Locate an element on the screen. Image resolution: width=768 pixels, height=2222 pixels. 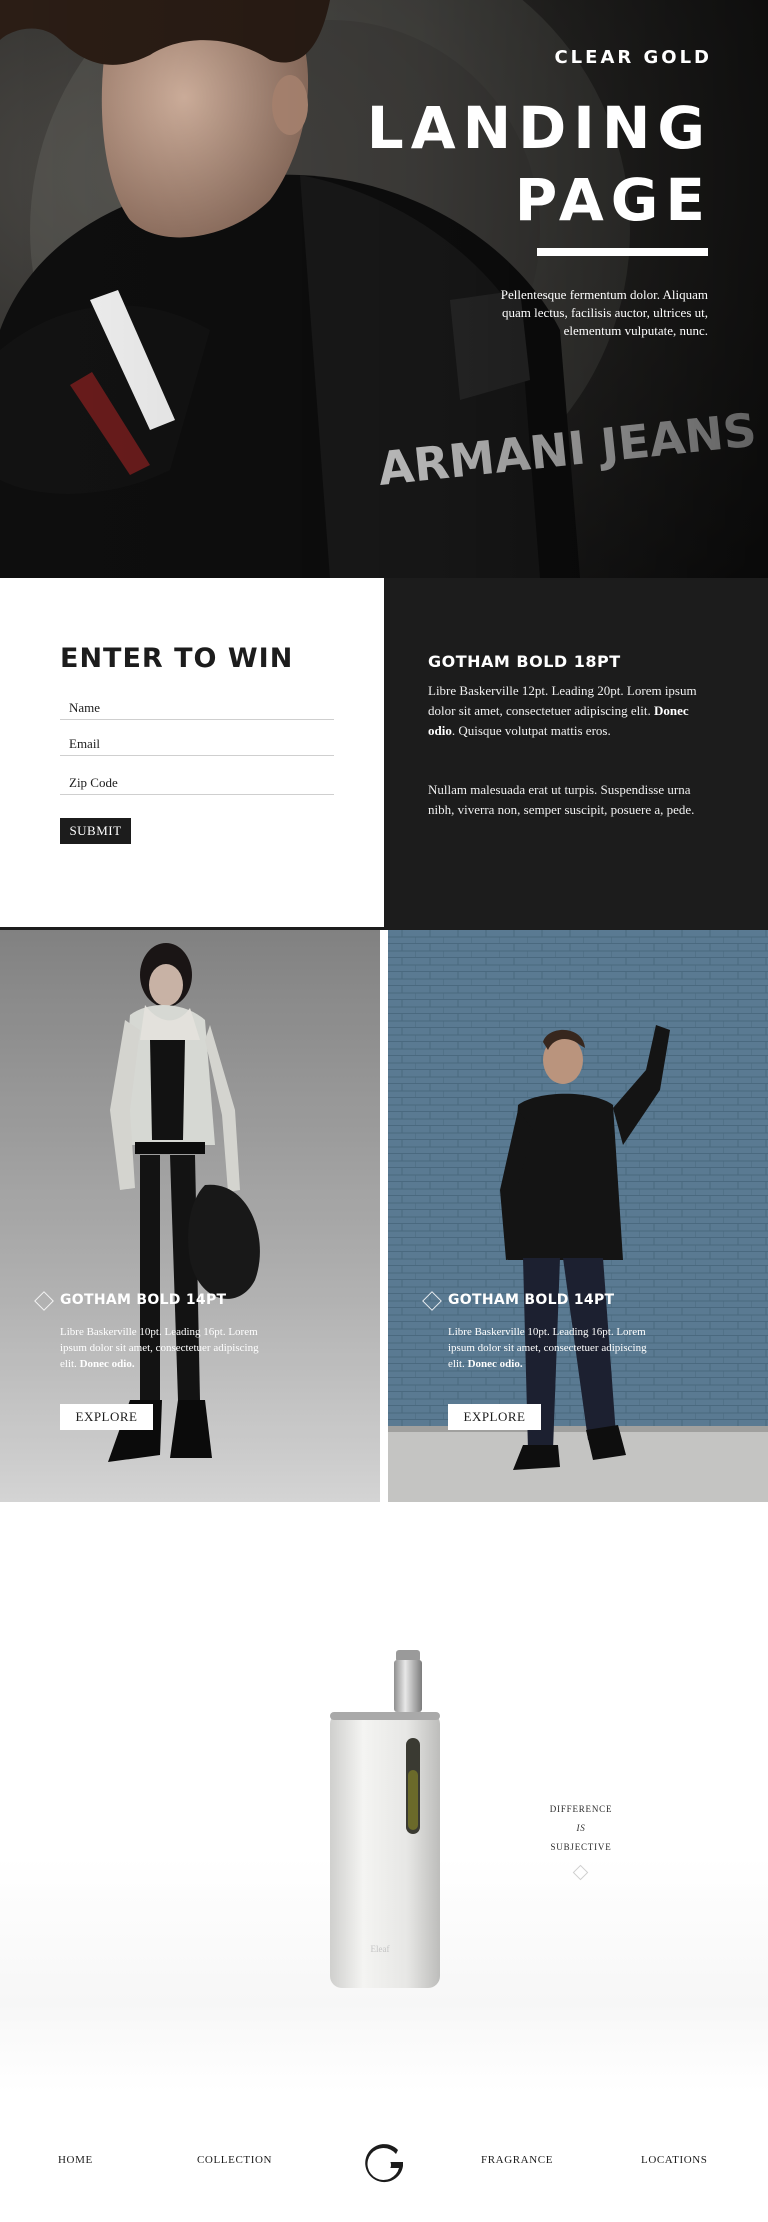
device-label: Eleaf is located at coordinates (380, 1949).